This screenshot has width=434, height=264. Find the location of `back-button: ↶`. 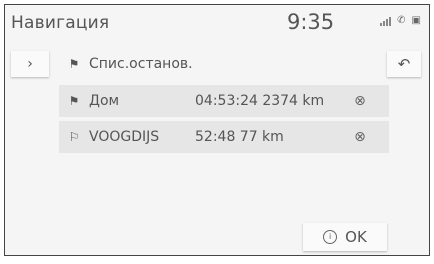

back-button: ↶ is located at coordinates (404, 64).